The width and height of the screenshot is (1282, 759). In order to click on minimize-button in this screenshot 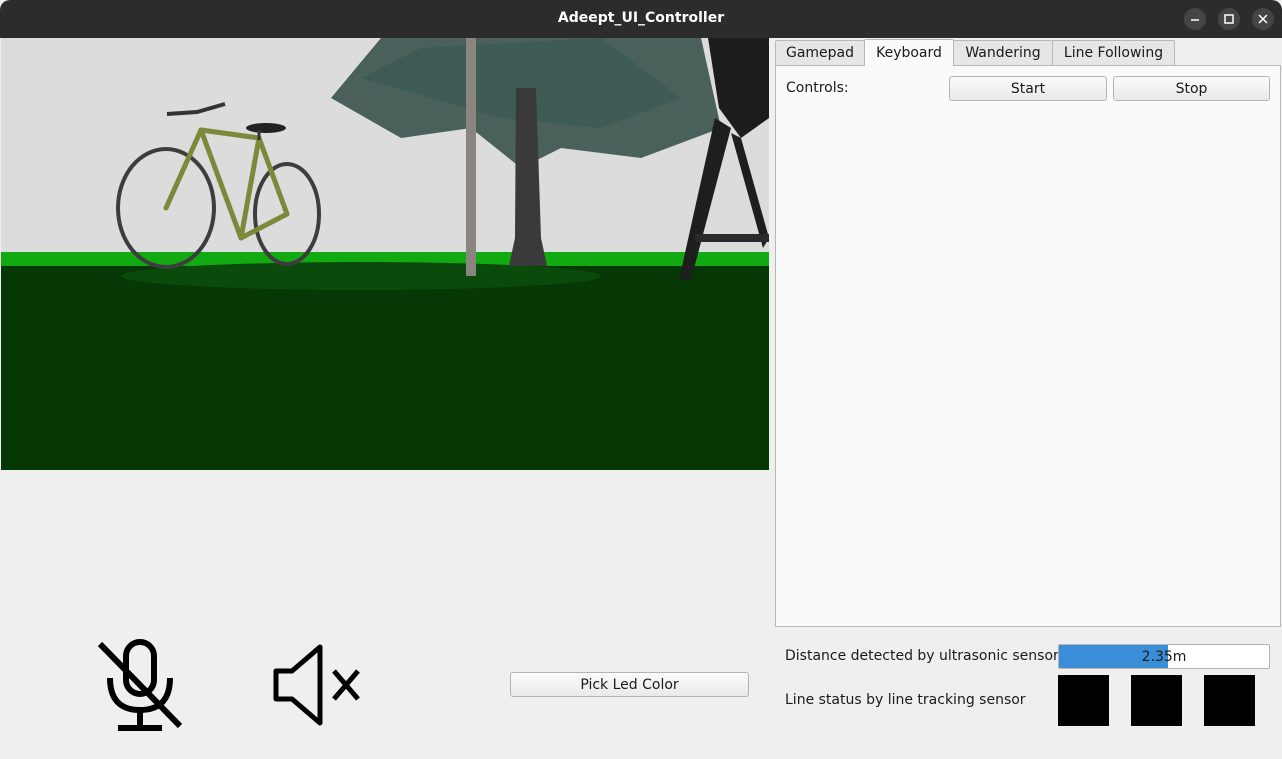, I will do `click(1195, 19)`.